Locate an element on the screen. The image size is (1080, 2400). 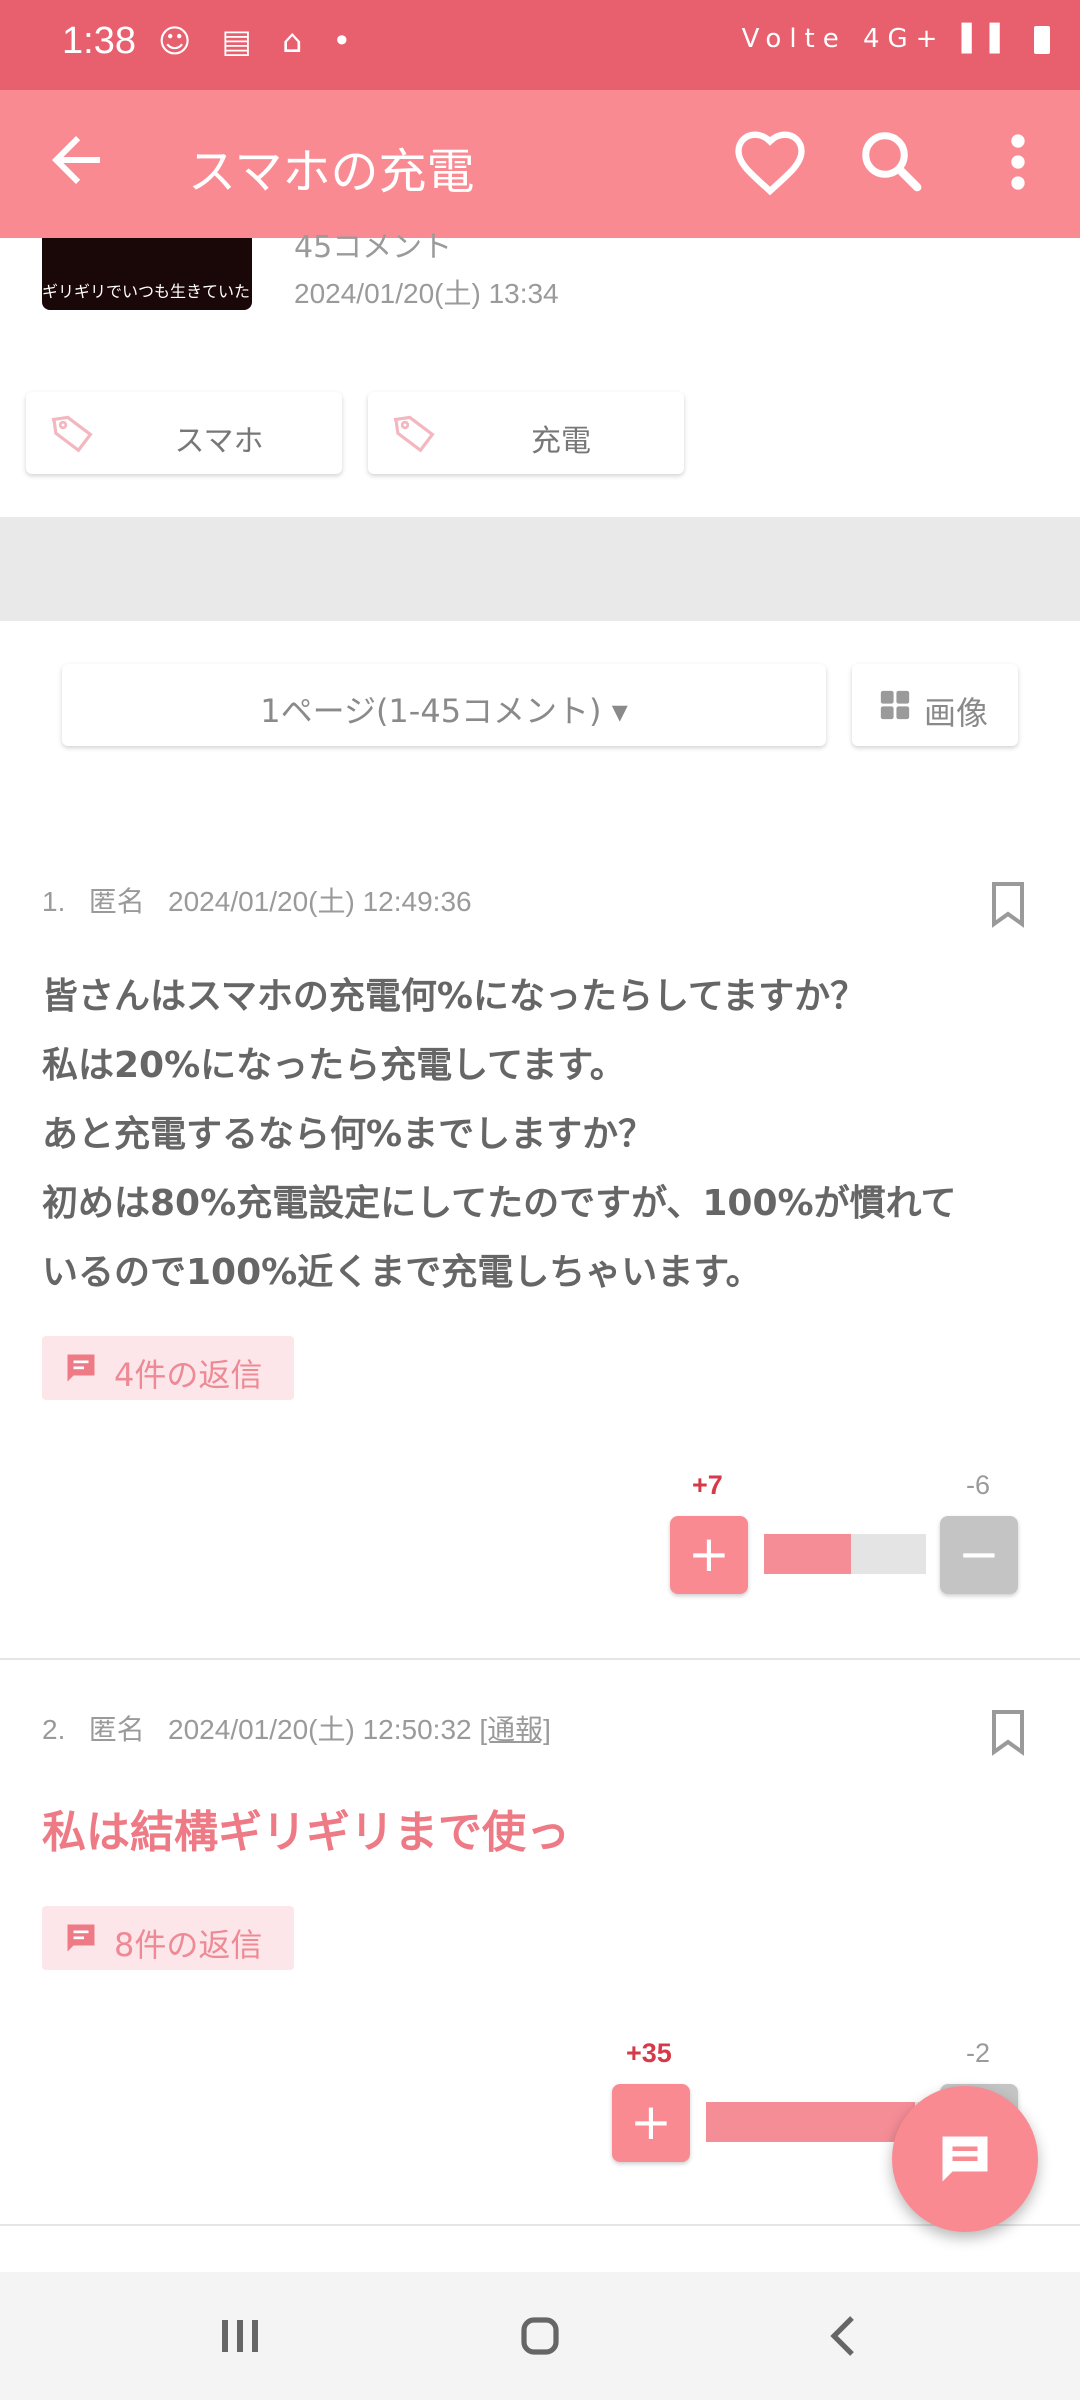
status-time: 1:38 is located at coordinates (99, 41).